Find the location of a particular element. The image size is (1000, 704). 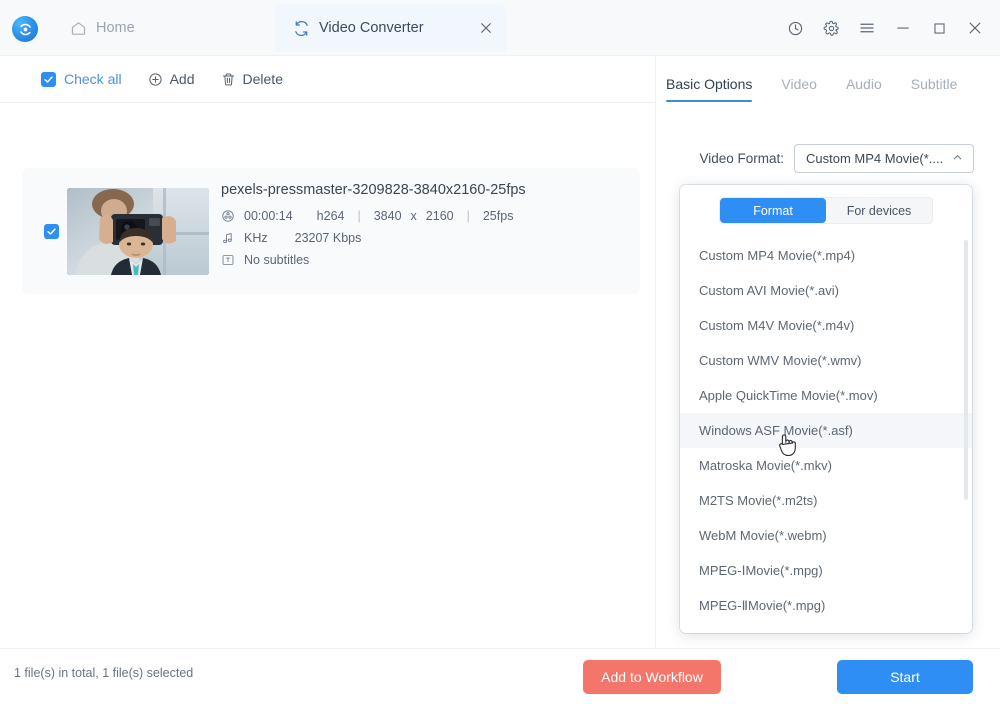

list-item: WebM Movie(*.webm) is located at coordinates (826, 535).